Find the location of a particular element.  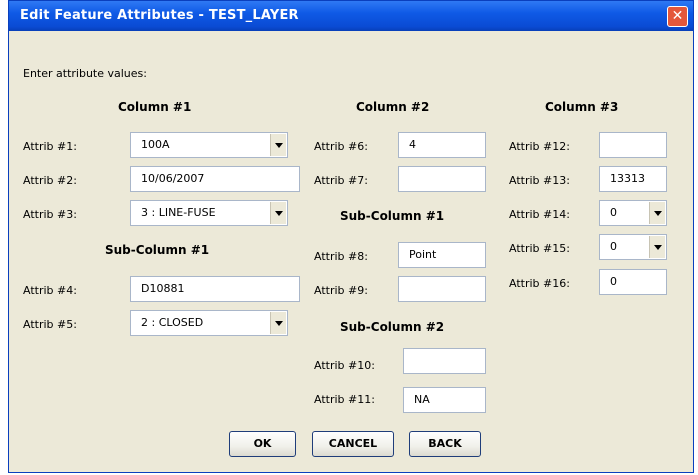

column1-subcolumn-header: Sub-Column #1 is located at coordinates (157, 250).